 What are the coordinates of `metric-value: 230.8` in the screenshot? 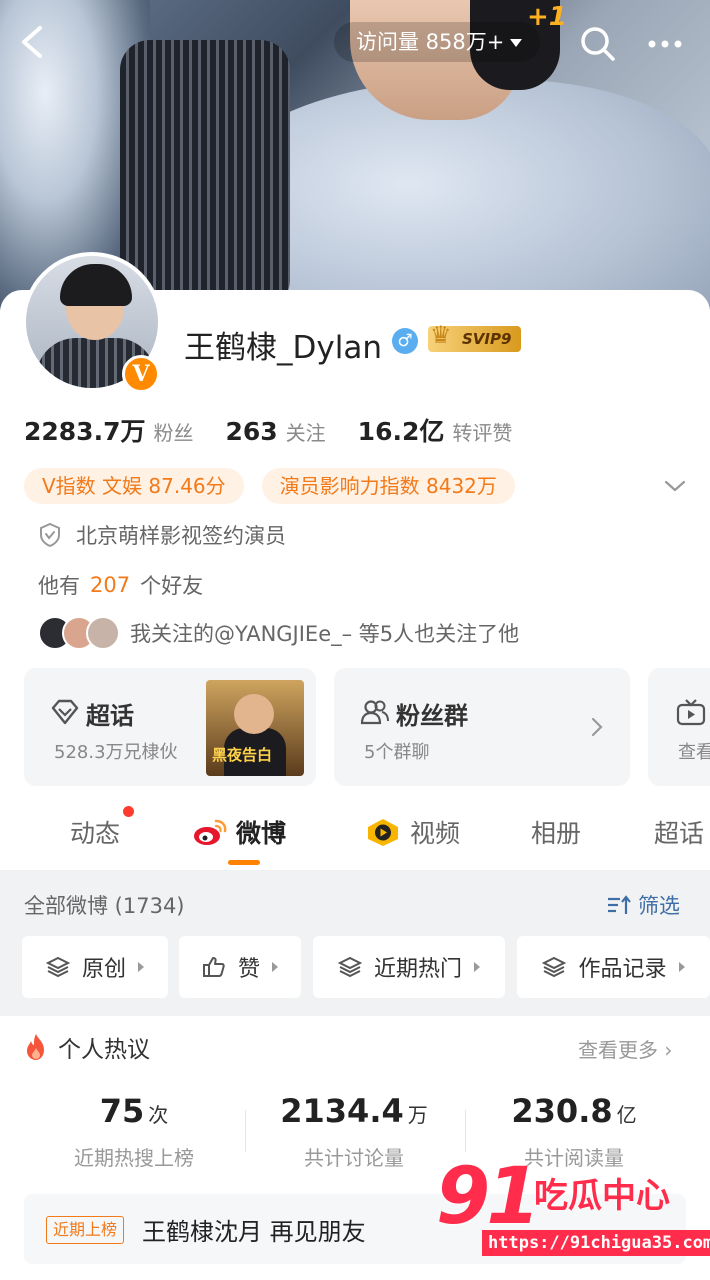 It's located at (562, 1111).